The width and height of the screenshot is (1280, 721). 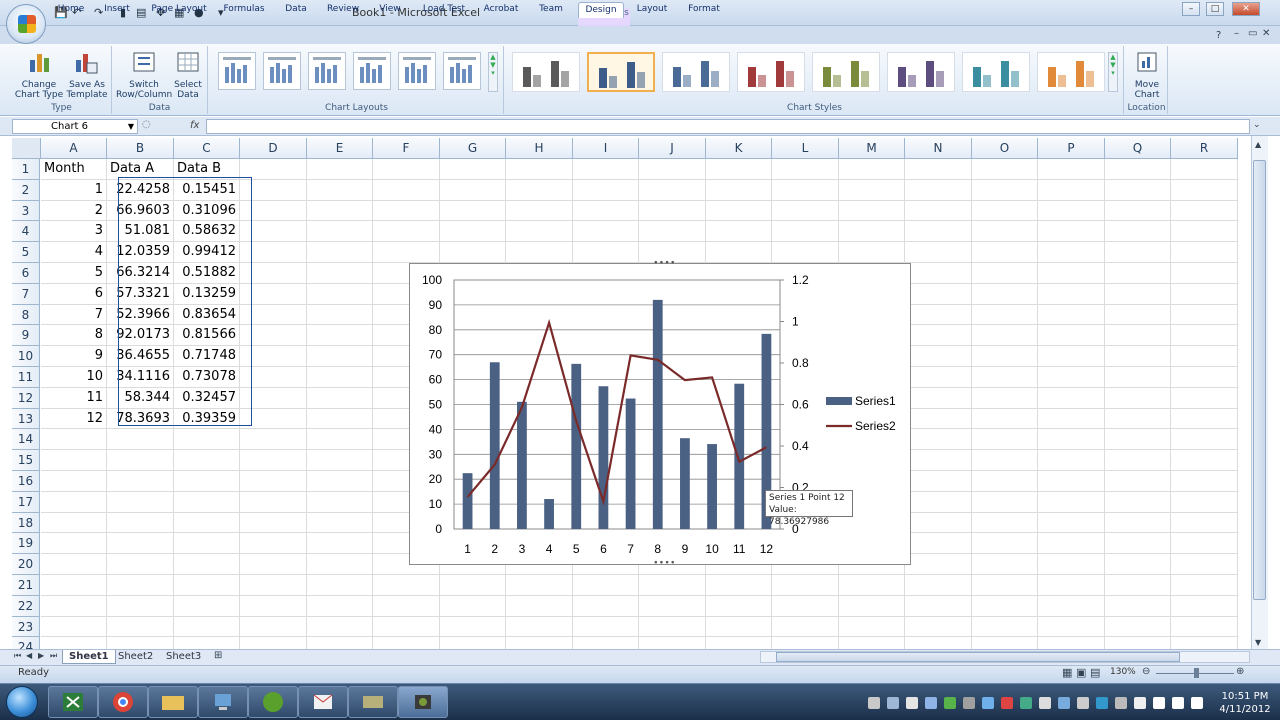 What do you see at coordinates (340, 585) in the screenshot?
I see `cell-E21` at bounding box center [340, 585].